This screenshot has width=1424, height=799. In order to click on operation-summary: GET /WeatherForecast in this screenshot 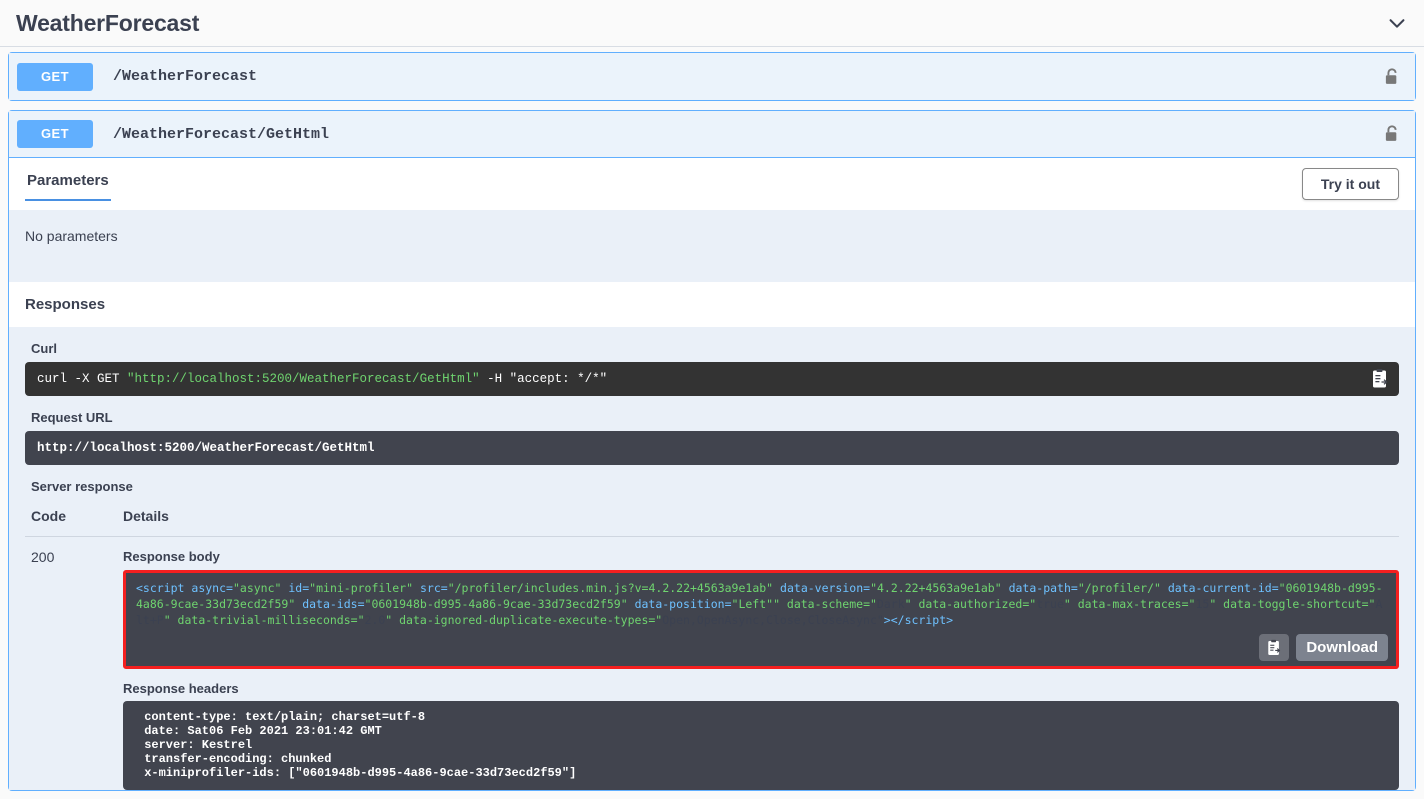, I will do `click(712, 76)`.